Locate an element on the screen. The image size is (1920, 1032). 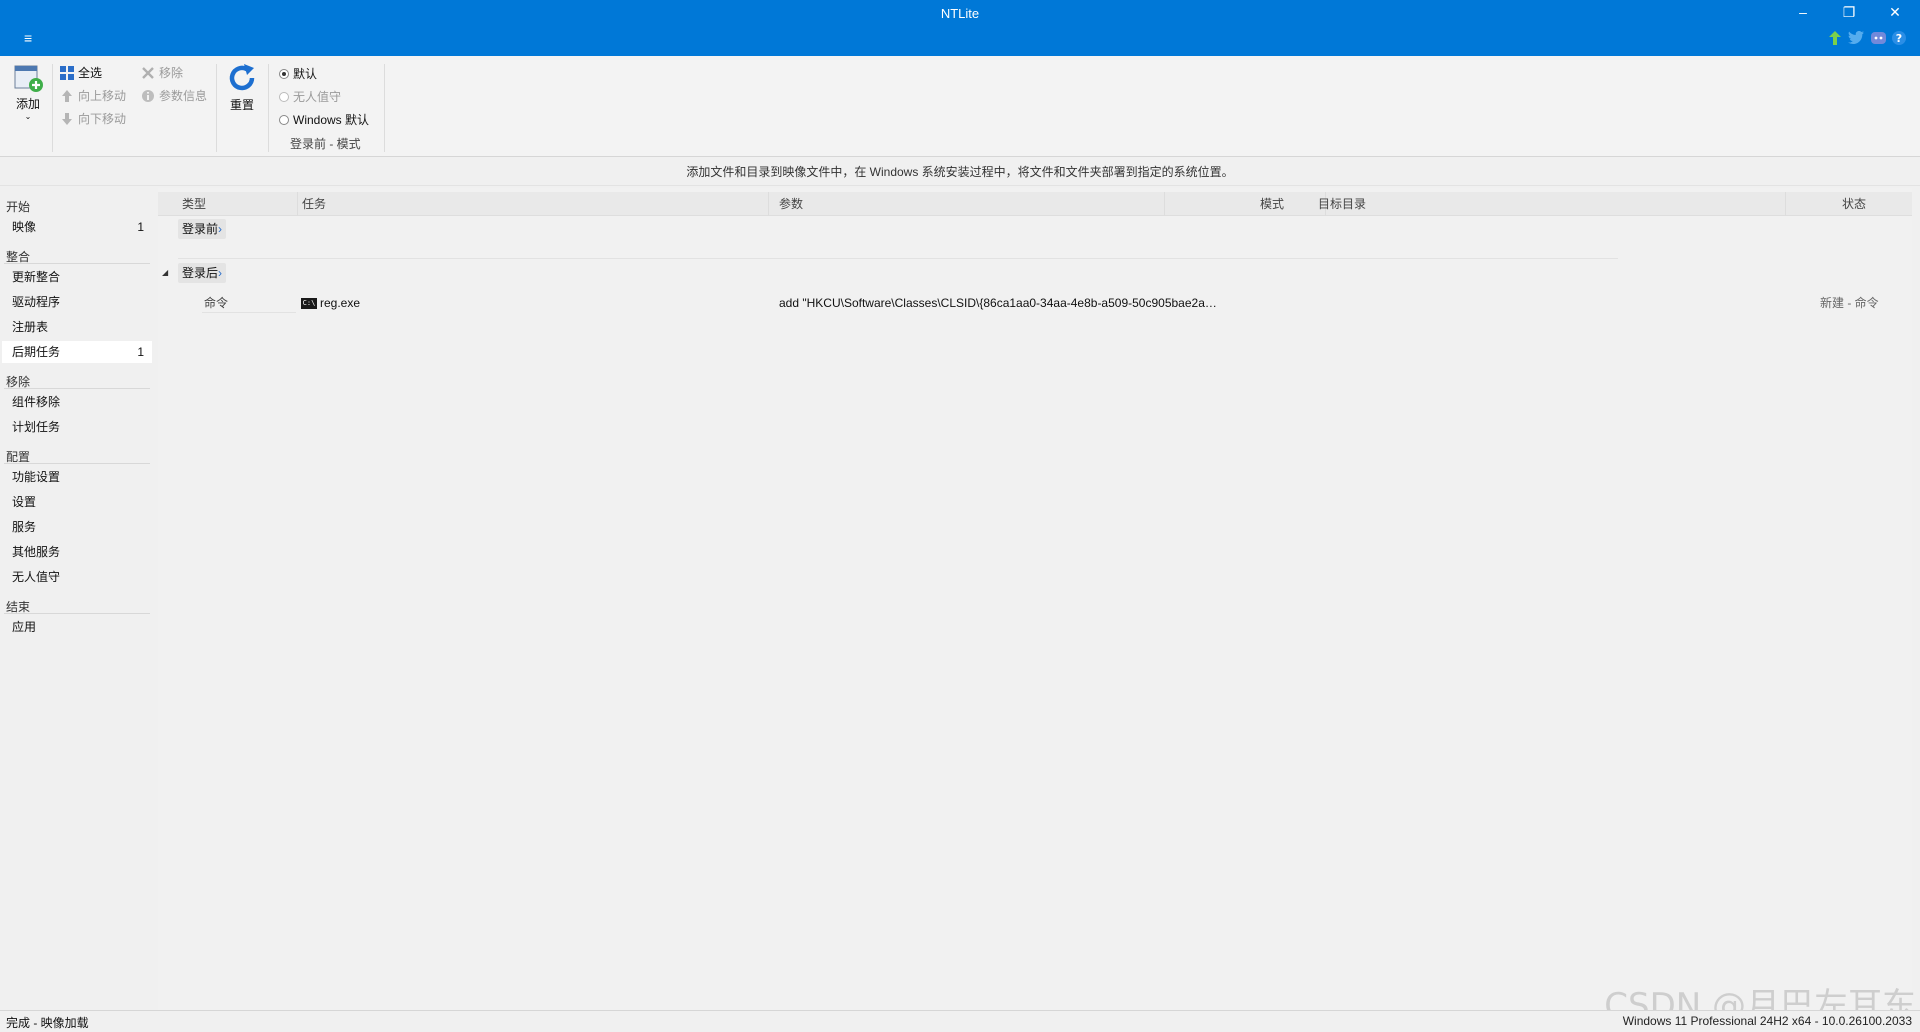
cell-task-text: reg.exe is located at coordinates (340, 303).